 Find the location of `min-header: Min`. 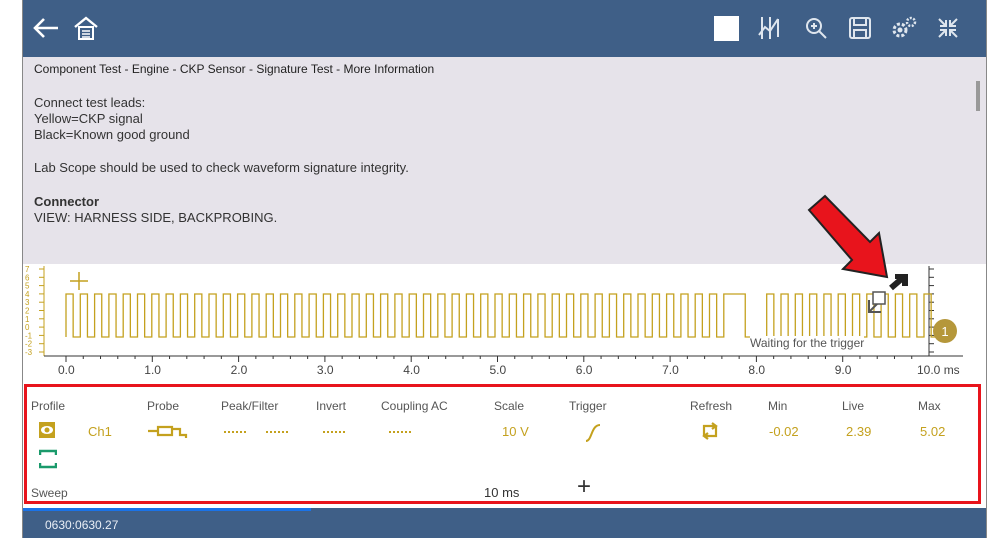

min-header: Min is located at coordinates (778, 406).